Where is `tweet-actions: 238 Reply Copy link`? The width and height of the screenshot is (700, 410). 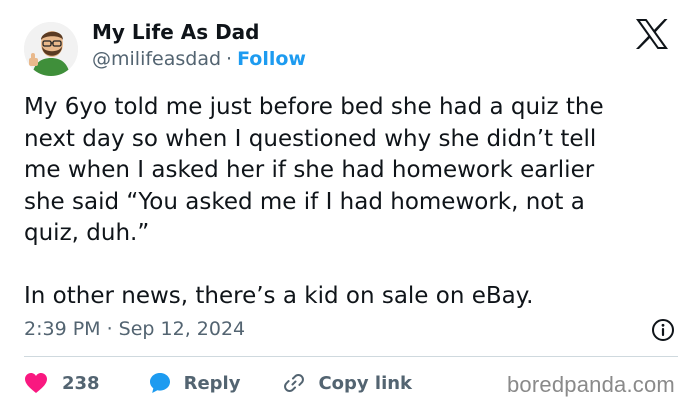 tweet-actions: 238 Reply Copy link is located at coordinates (218, 383).